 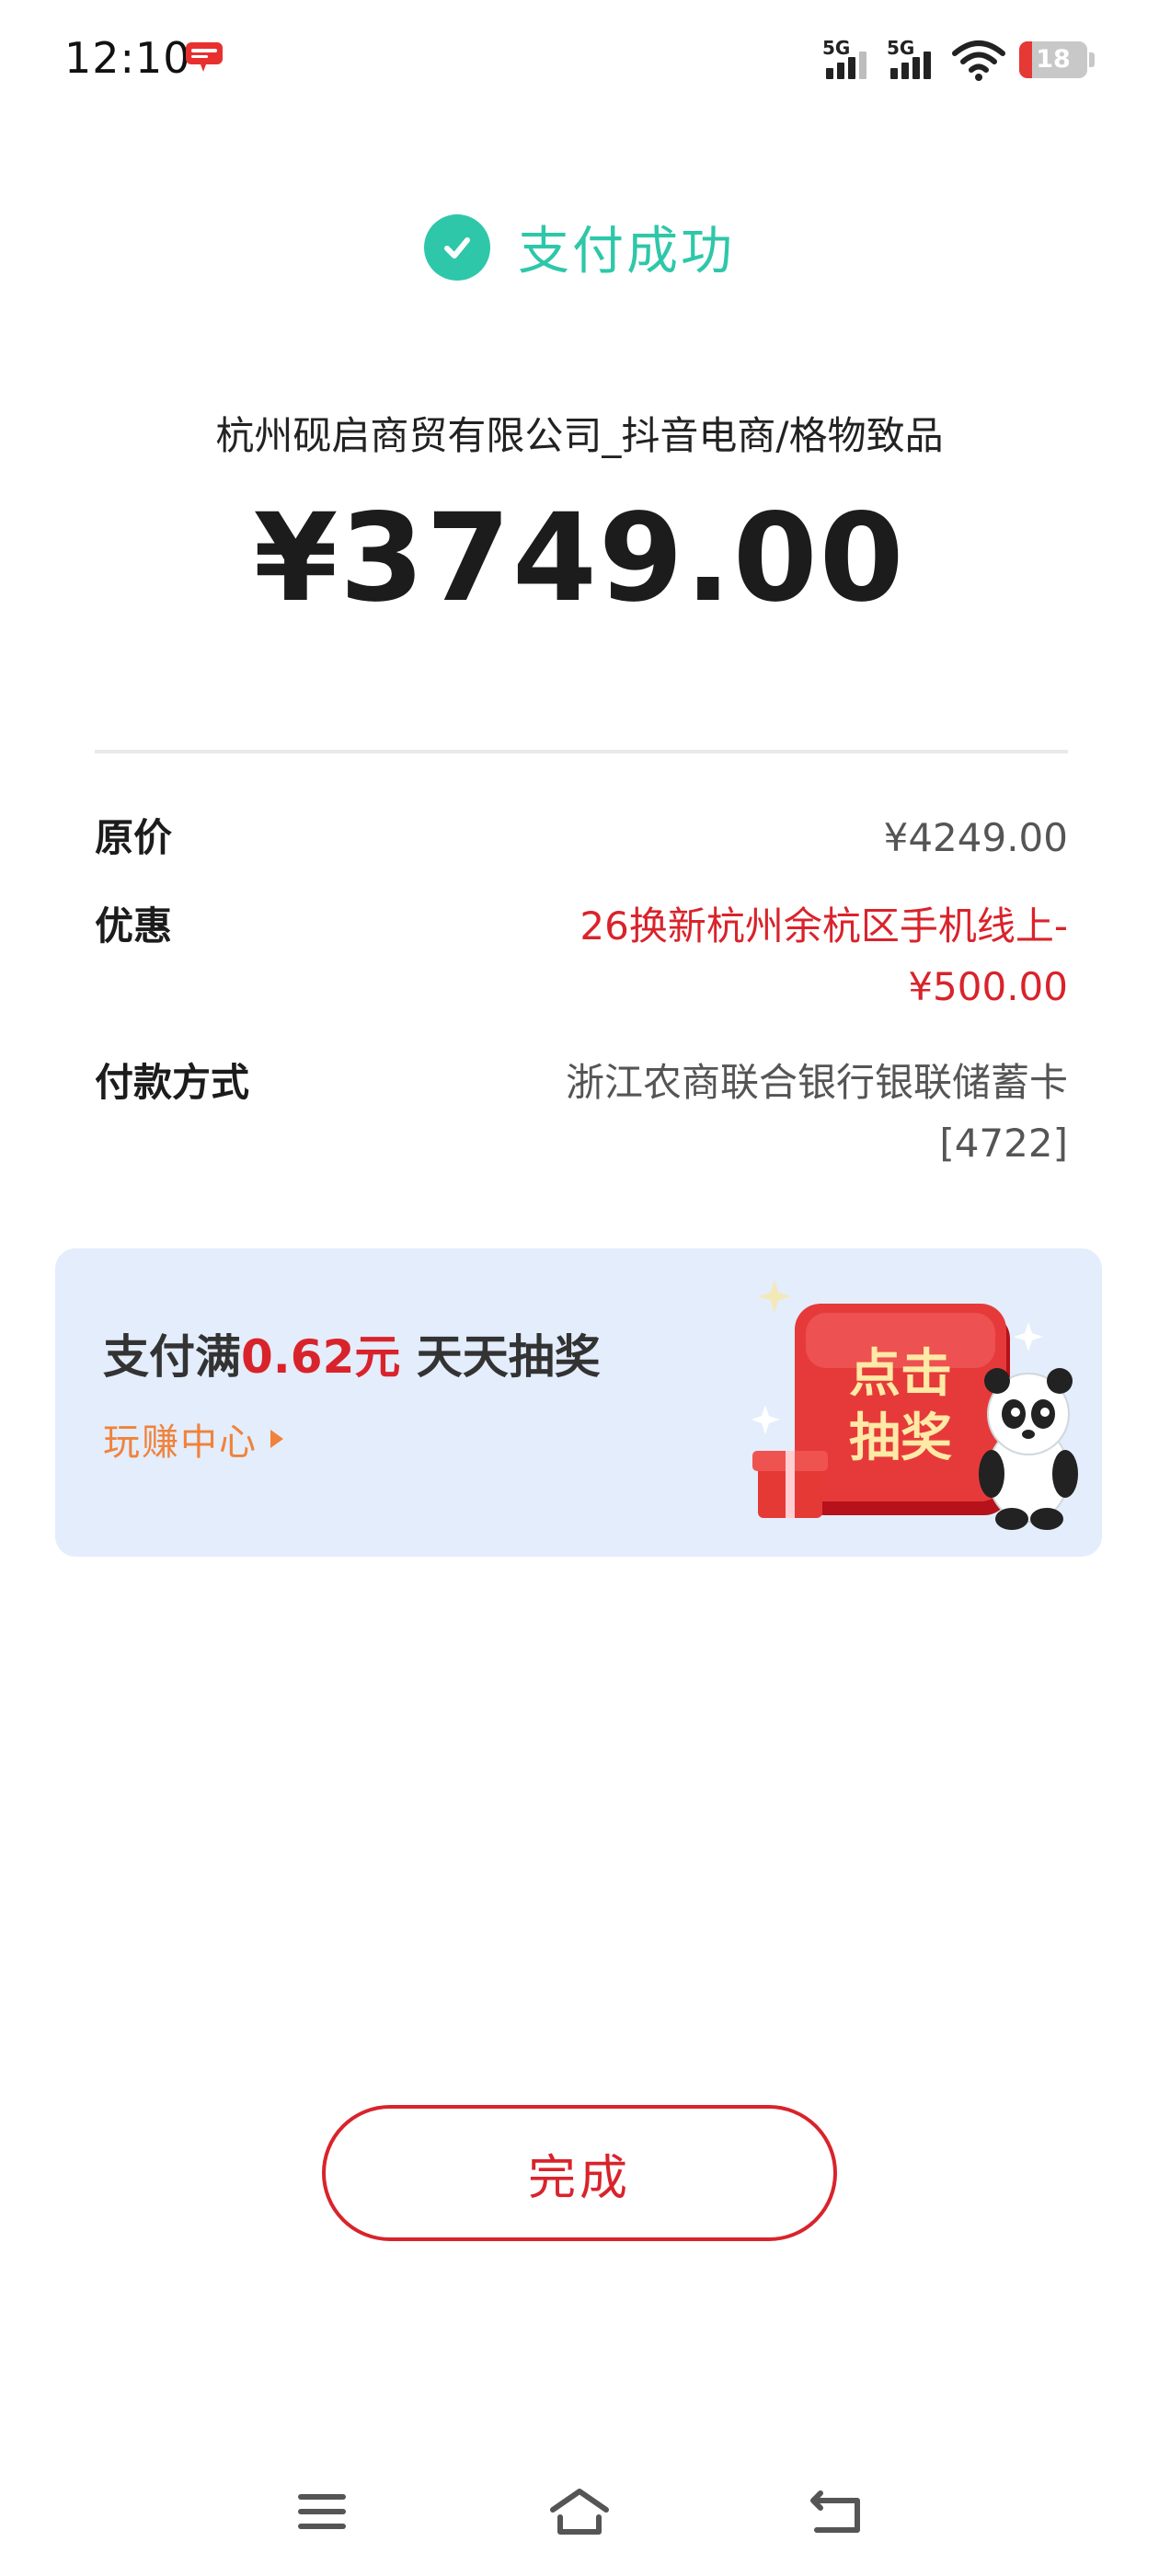 What do you see at coordinates (127, 58) in the screenshot?
I see `status-time: 12:10` at bounding box center [127, 58].